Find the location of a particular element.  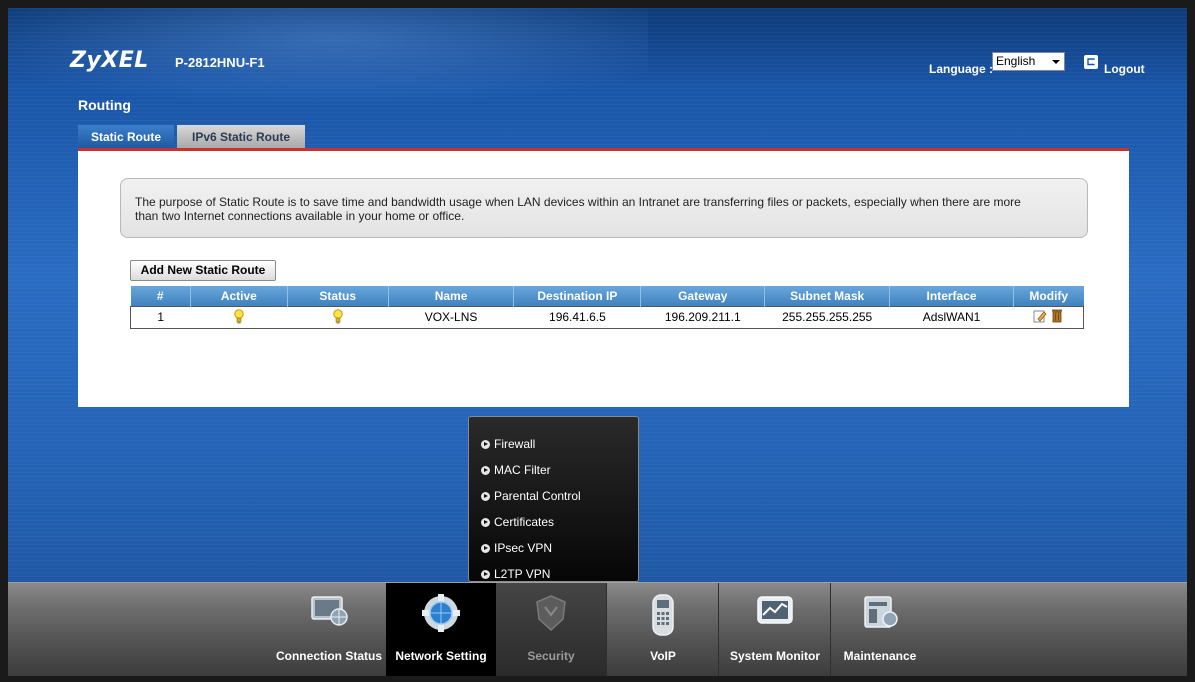

gear-globe-icon is located at coordinates (441, 614).